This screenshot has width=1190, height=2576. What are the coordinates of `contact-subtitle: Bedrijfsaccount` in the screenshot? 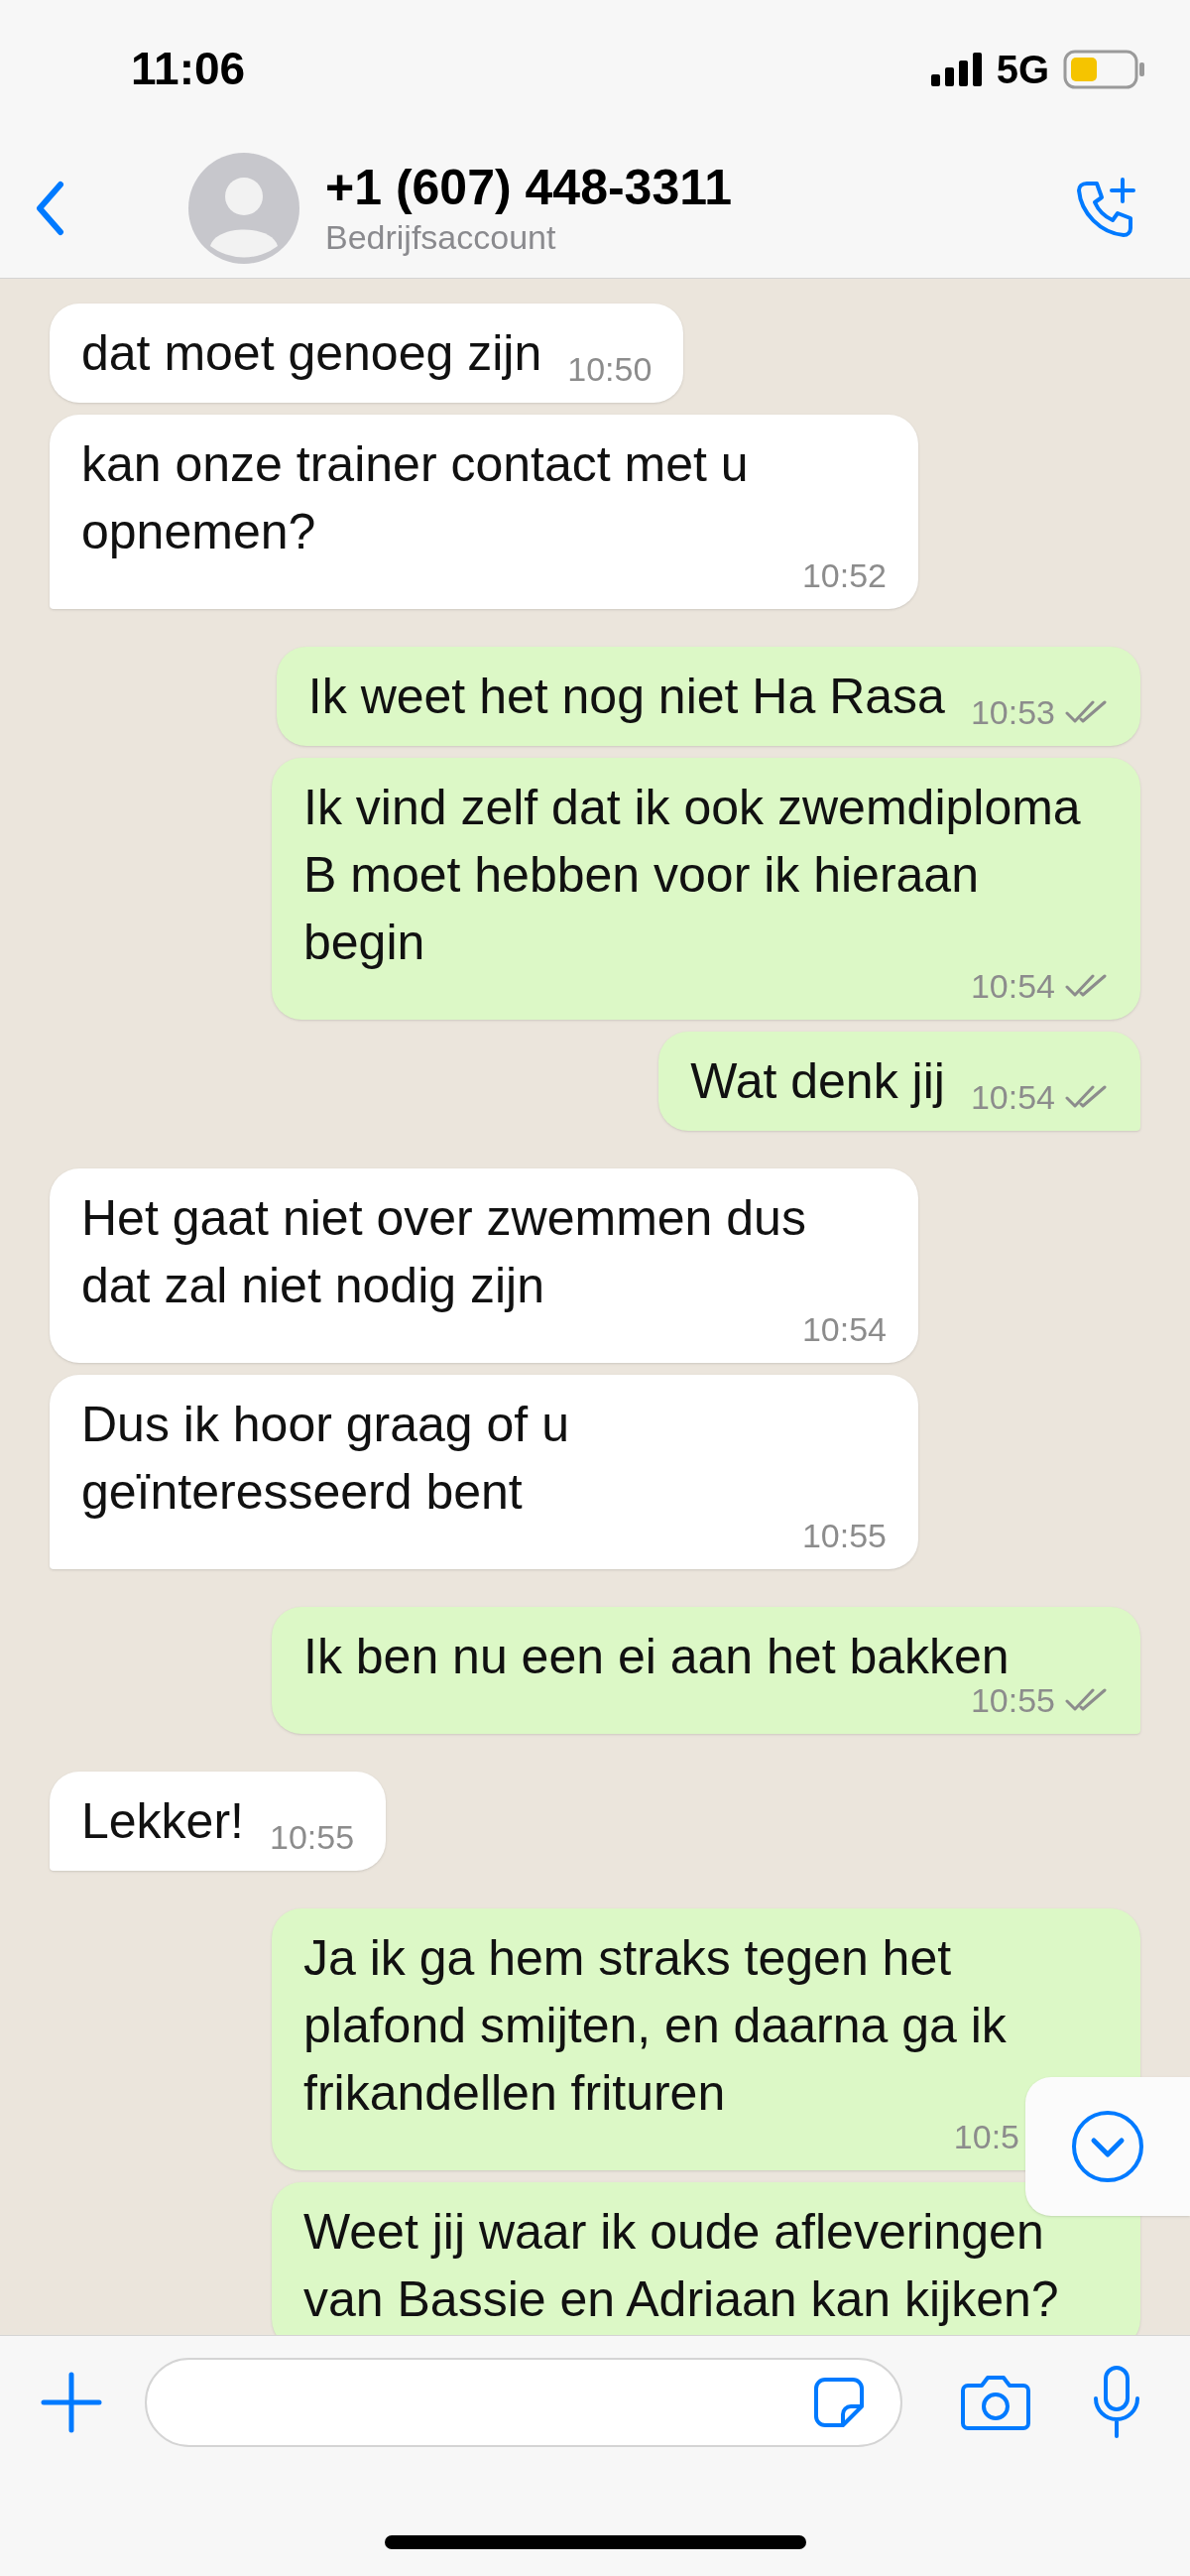 It's located at (441, 237).